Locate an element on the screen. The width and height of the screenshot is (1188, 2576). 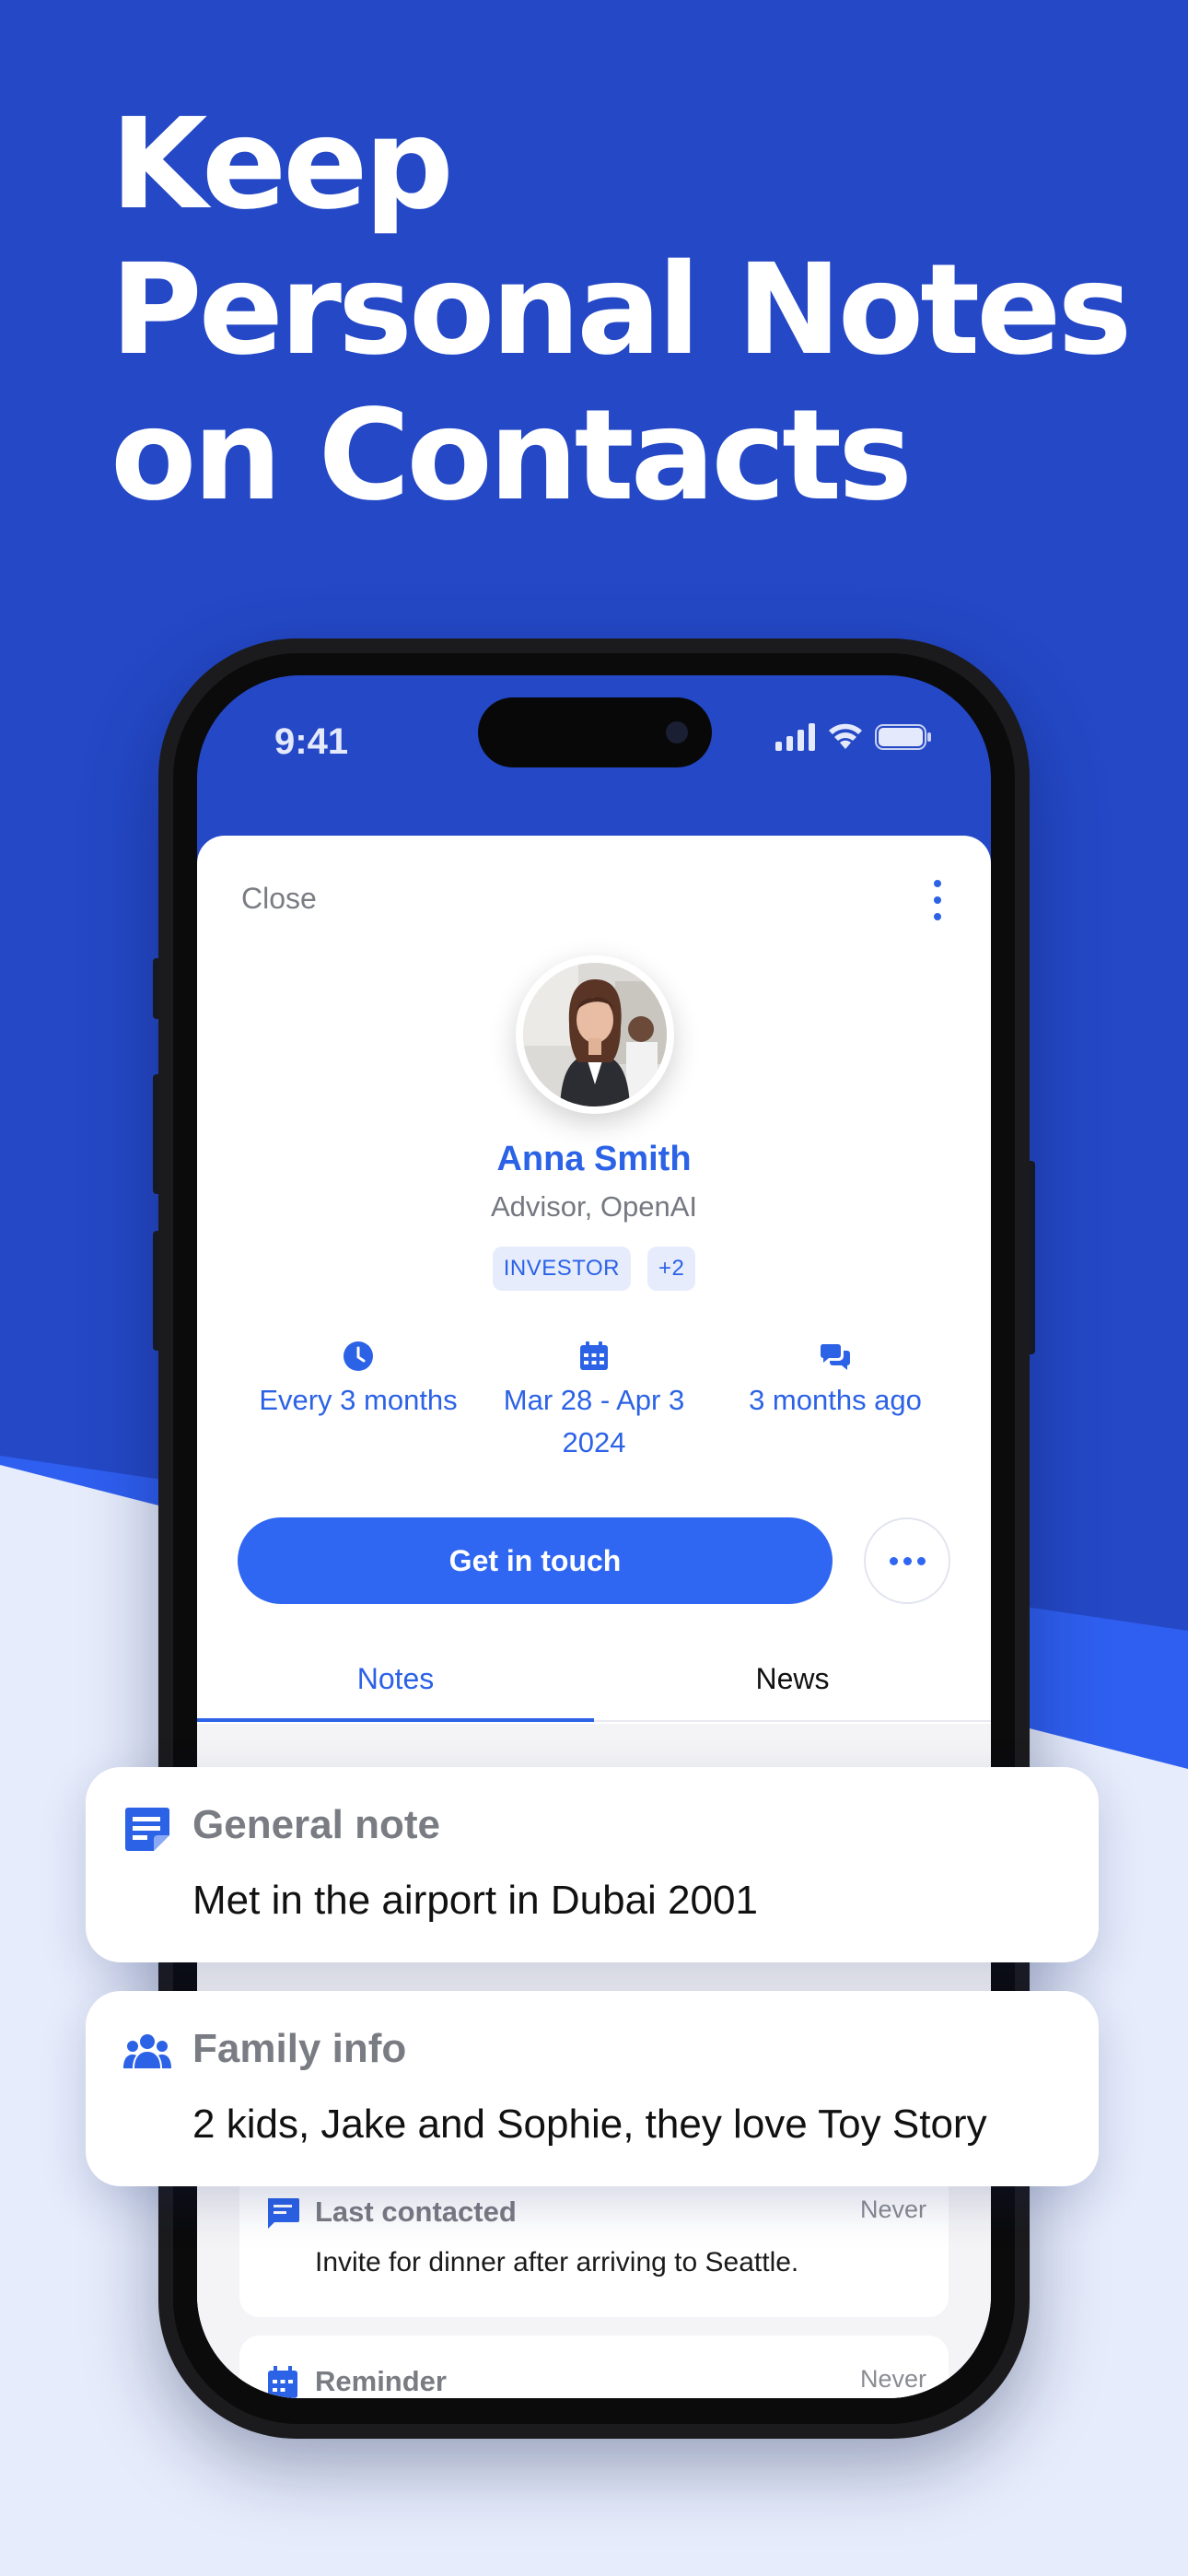
signal-icon is located at coordinates (795, 737).